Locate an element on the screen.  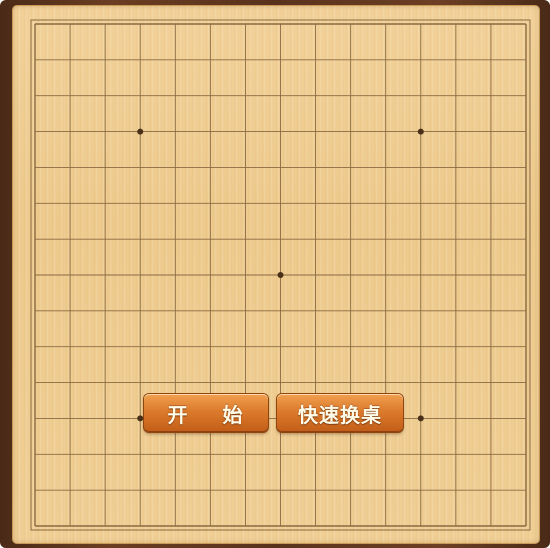
start-button: 开 始 is located at coordinates (206, 413).